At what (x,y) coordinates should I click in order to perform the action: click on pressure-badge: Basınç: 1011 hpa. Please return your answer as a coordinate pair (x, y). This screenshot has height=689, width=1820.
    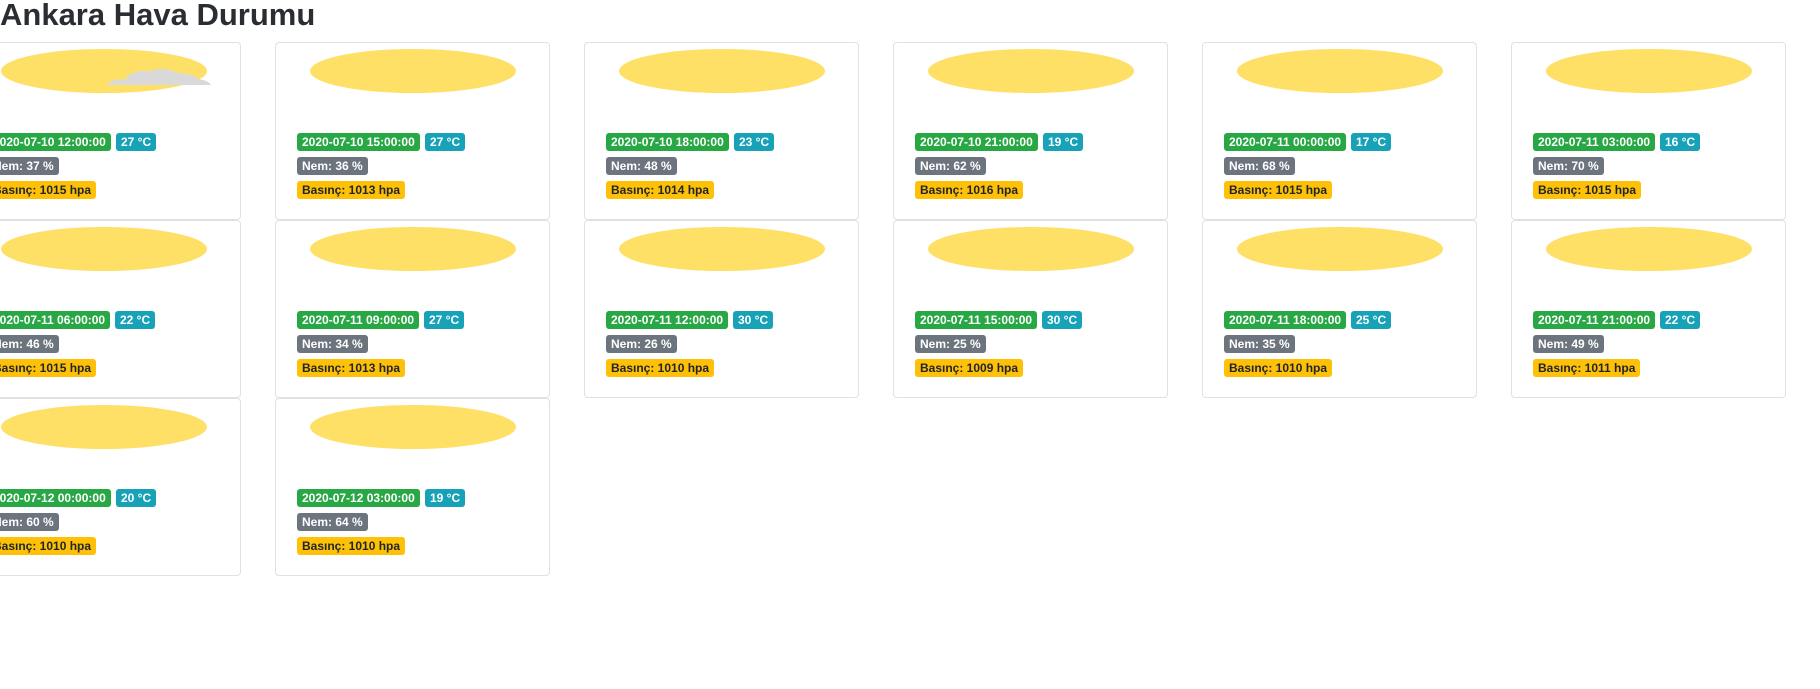
    Looking at the image, I should click on (1587, 368).